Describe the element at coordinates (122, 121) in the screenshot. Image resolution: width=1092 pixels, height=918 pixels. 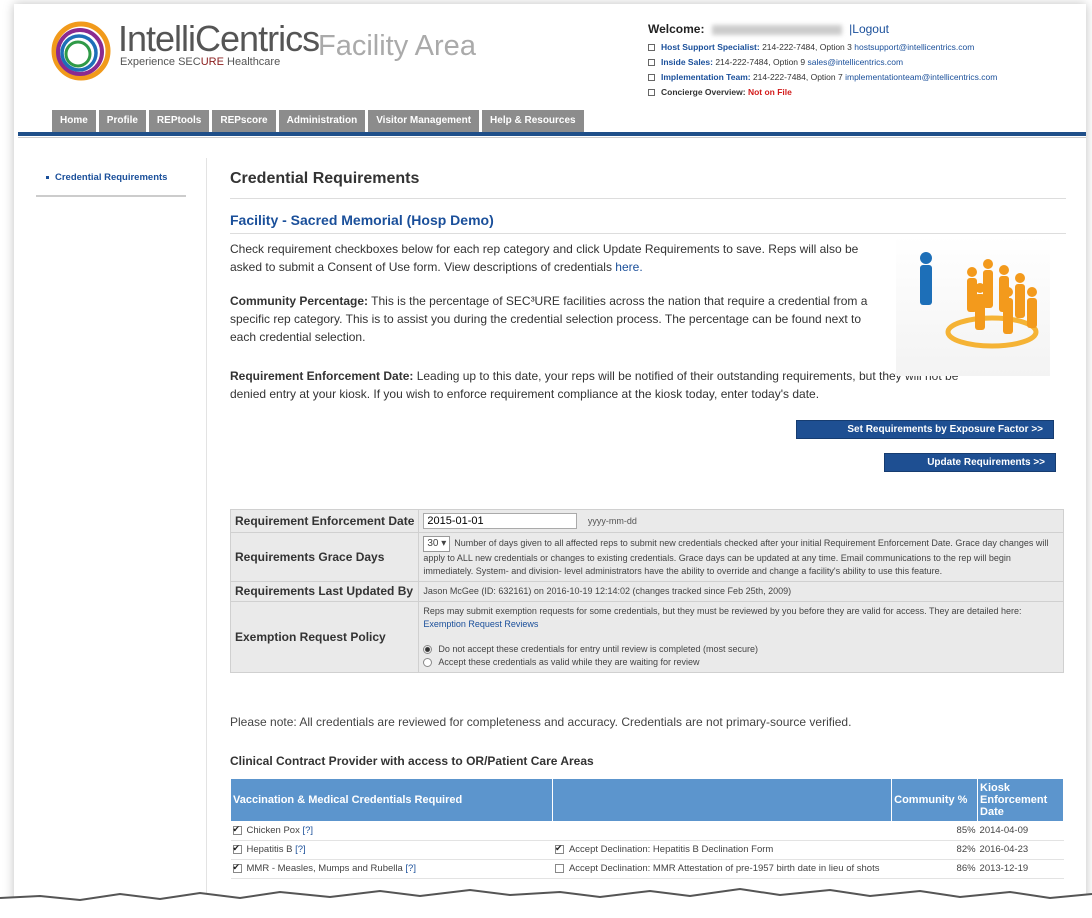
I see `nav-tab-profile: Profile` at that location.